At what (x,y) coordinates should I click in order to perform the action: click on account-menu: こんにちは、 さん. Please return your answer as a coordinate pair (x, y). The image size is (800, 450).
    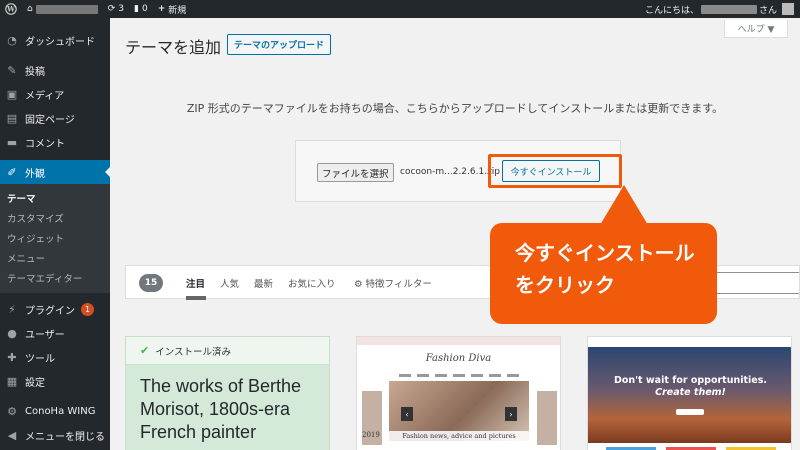
    Looking at the image, I should click on (722, 9).